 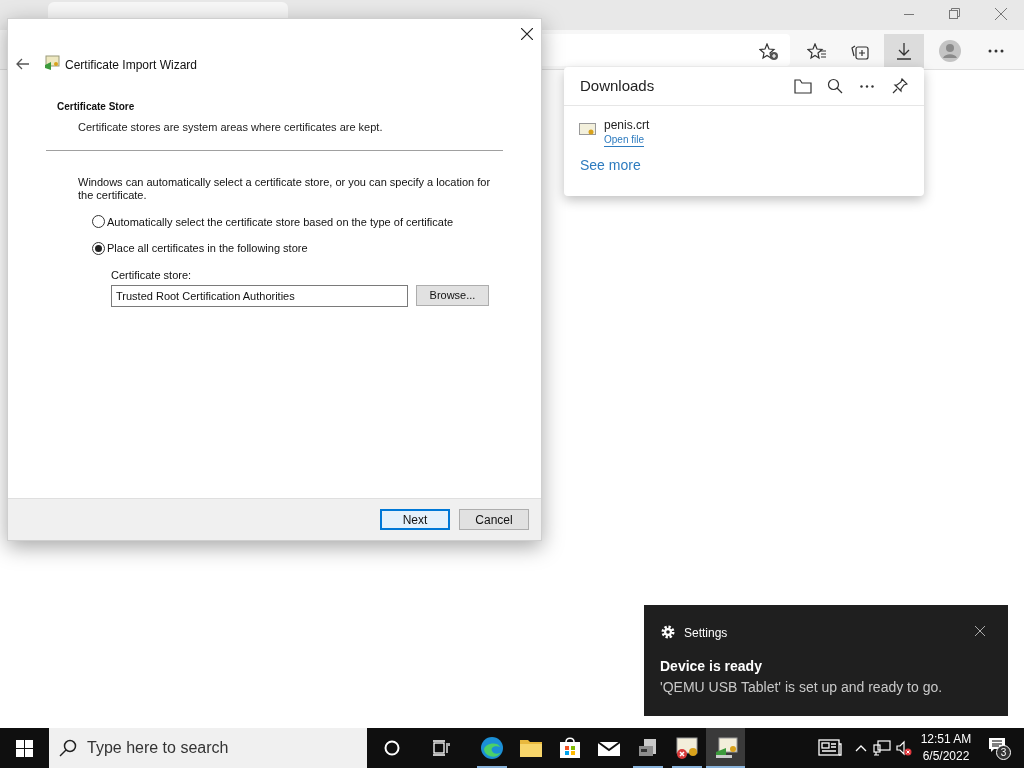 What do you see at coordinates (231, 127) in the screenshot?
I see `section-description: Certificate stores are system areas where certificates are kept.` at bounding box center [231, 127].